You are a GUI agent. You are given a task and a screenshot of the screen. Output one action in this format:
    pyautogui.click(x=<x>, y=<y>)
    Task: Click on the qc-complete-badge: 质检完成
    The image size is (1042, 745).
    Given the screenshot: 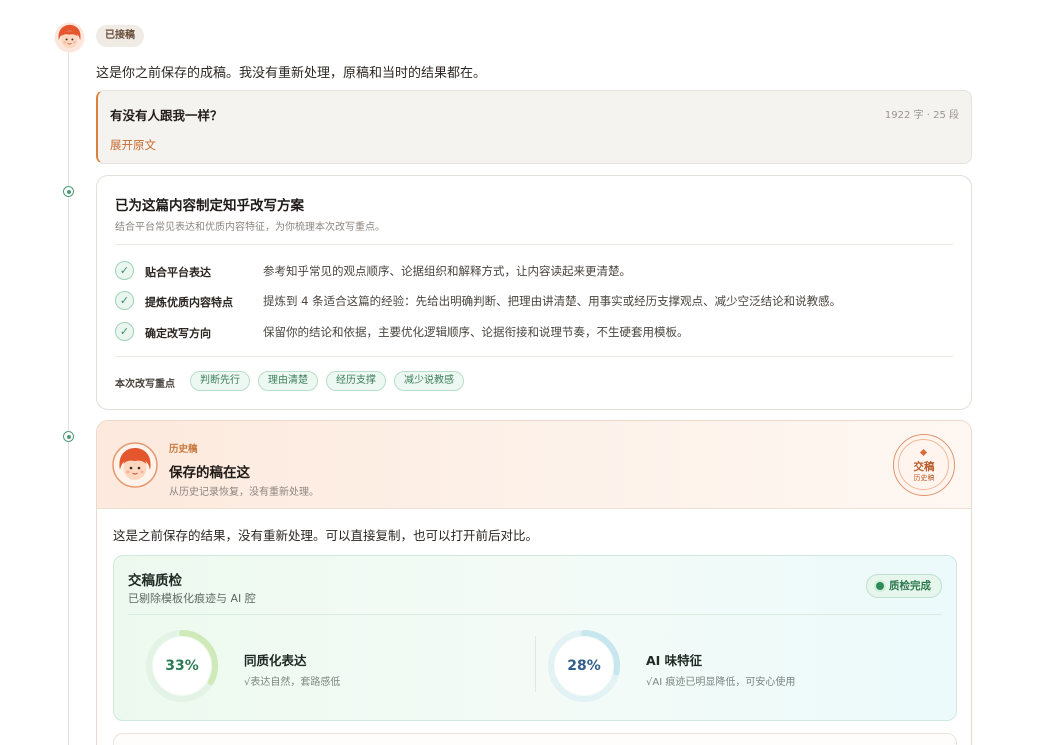 What is the action you would take?
    pyautogui.click(x=904, y=586)
    